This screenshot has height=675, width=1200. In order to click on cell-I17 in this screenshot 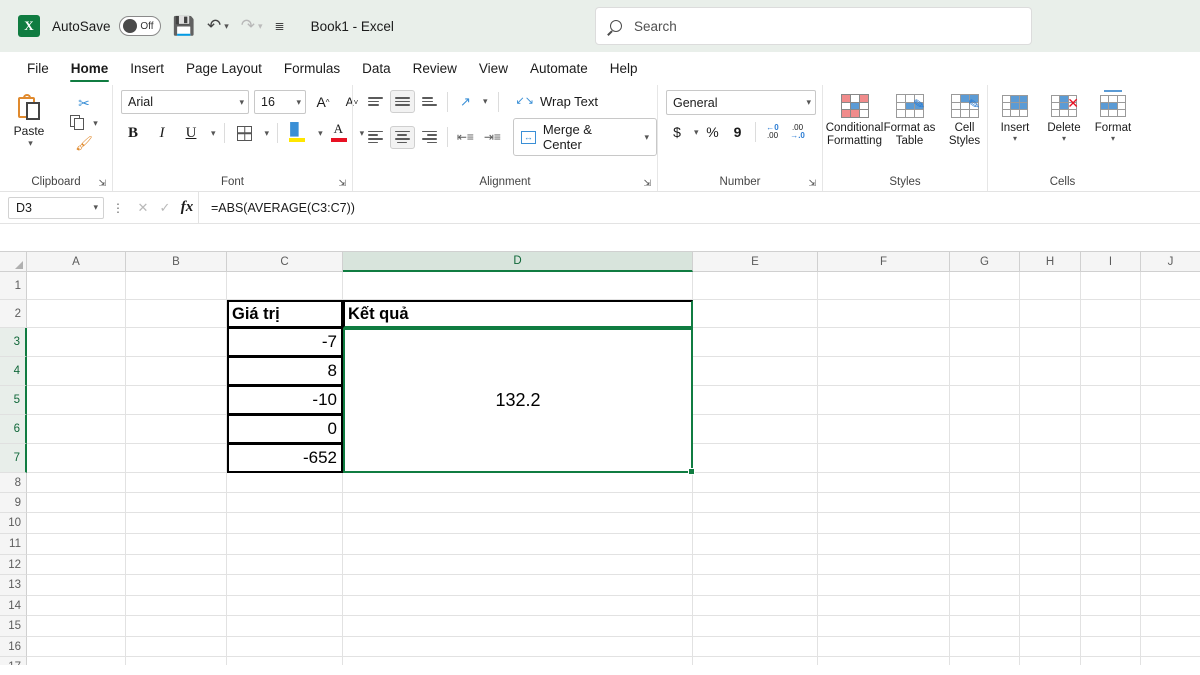, I will do `click(1111, 661)`.